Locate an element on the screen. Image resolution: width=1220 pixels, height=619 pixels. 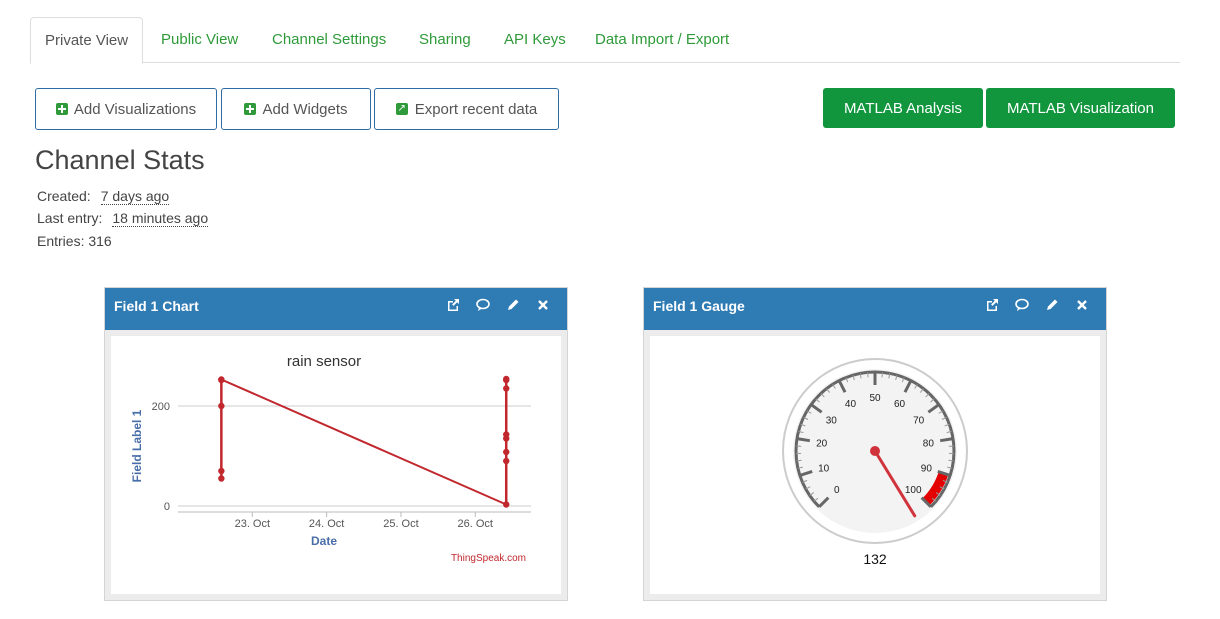
matlab-visualization-button: MATLAB Visualization is located at coordinates (1080, 108).